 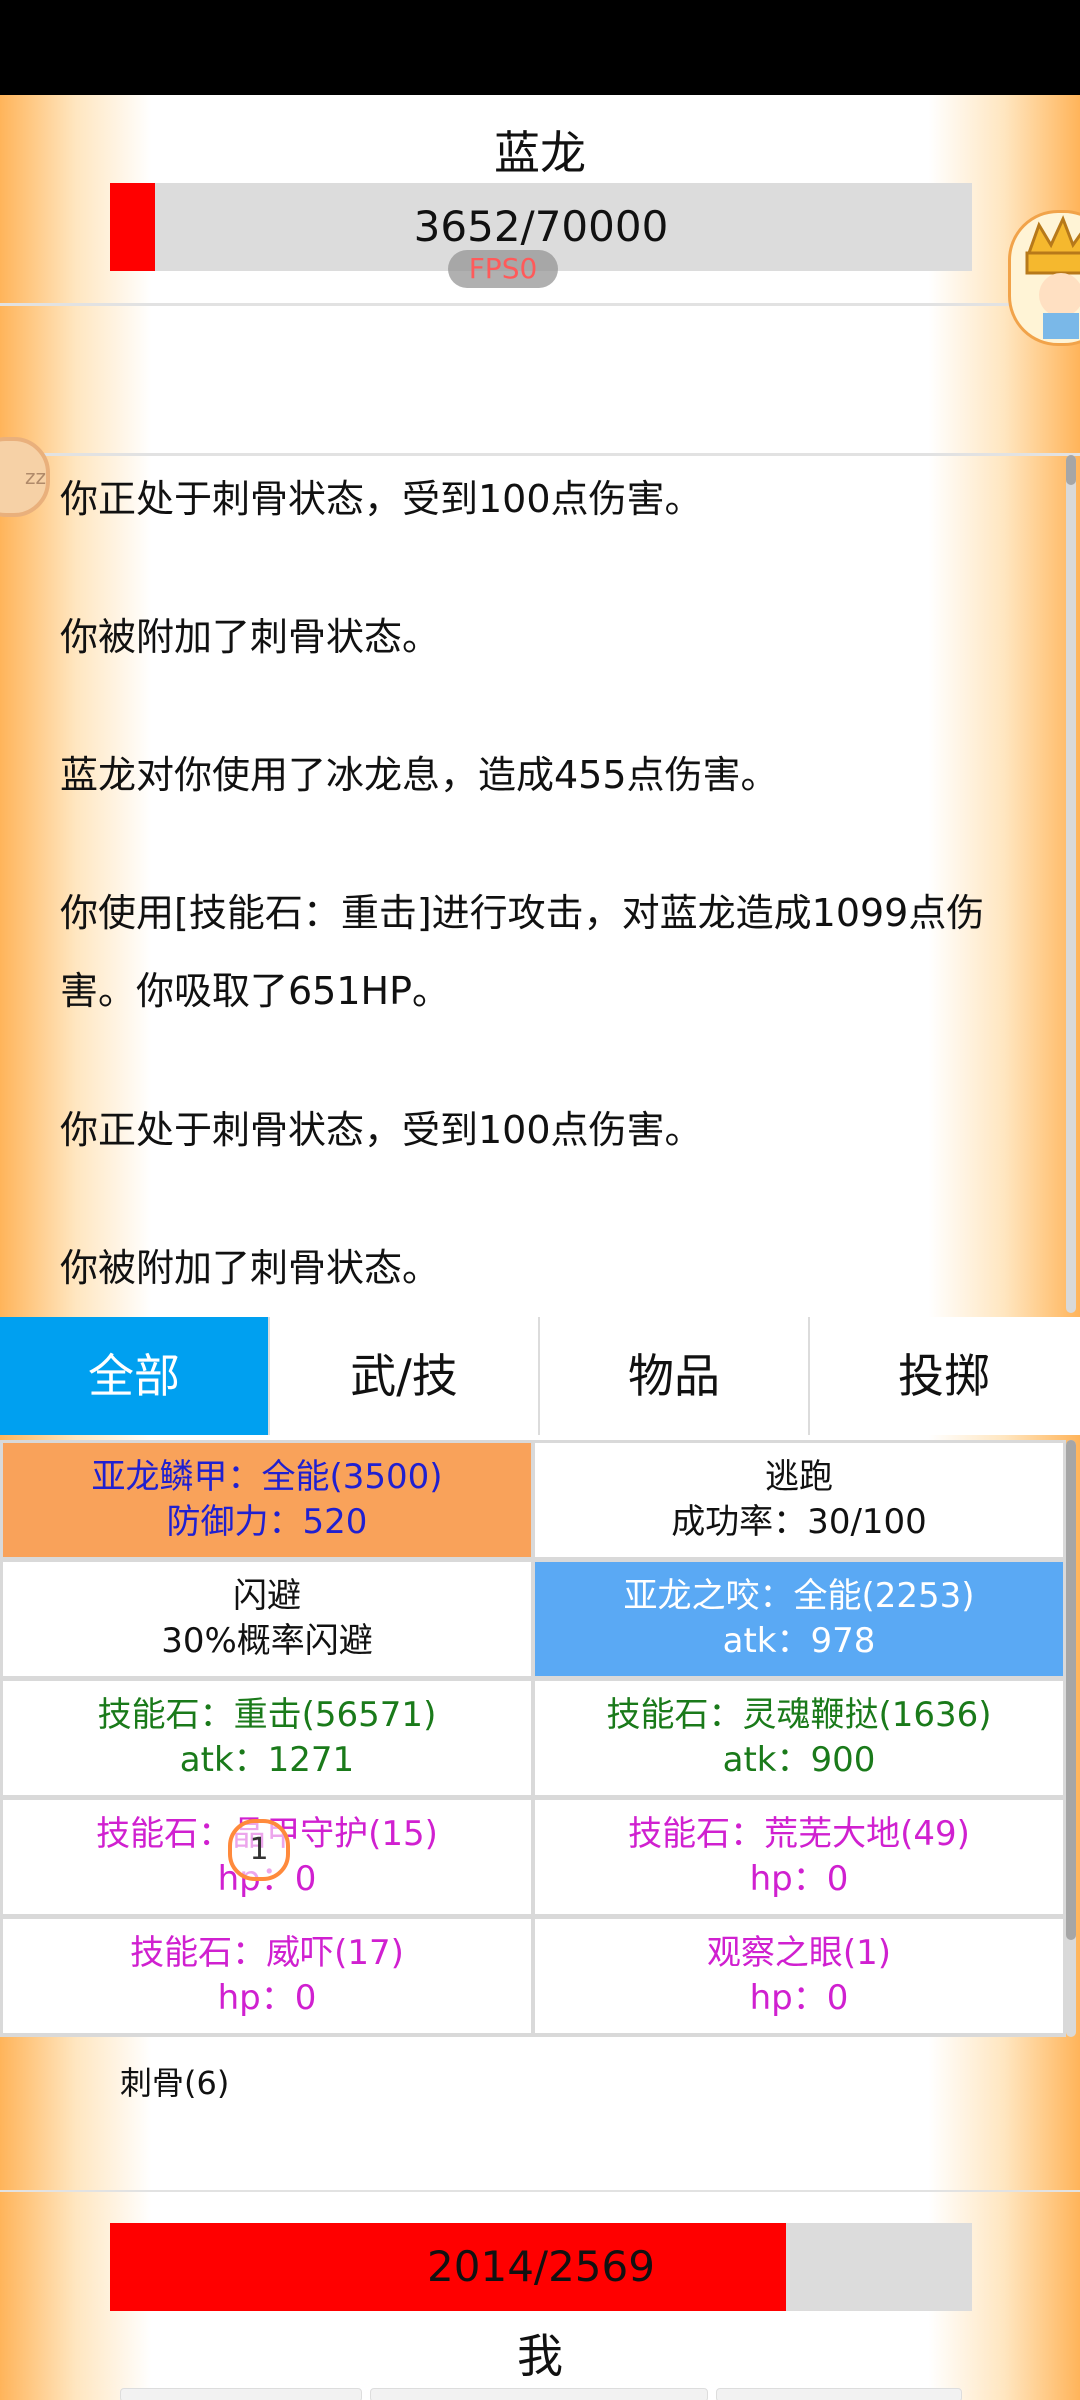 I want to click on action-button: 技能石：重击(56571) atk：1271, so click(x=267, y=1738).